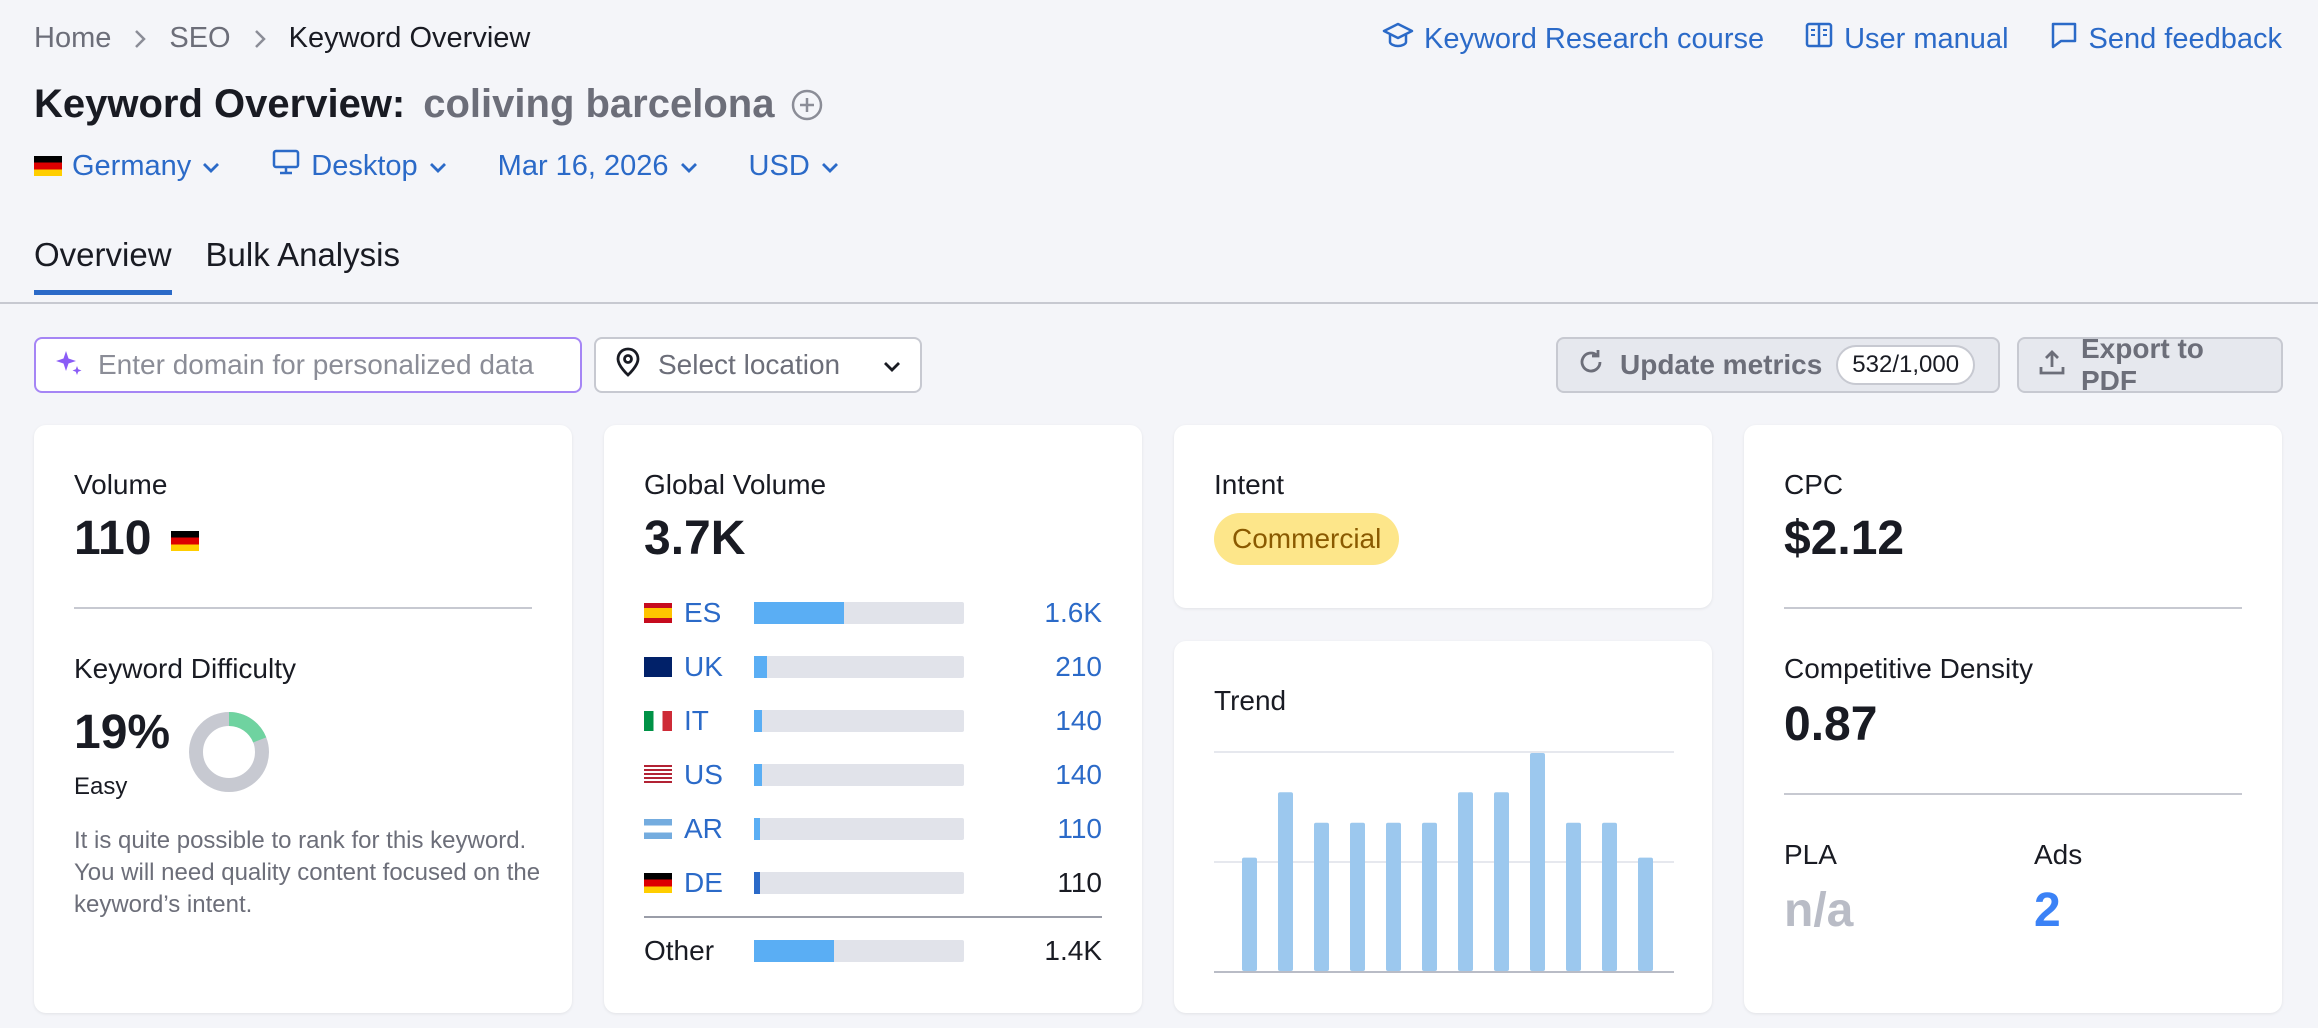 This screenshot has height=1028, width=2318. Describe the element at coordinates (229, 752) in the screenshot. I see `difficulty-donut-chart` at that location.